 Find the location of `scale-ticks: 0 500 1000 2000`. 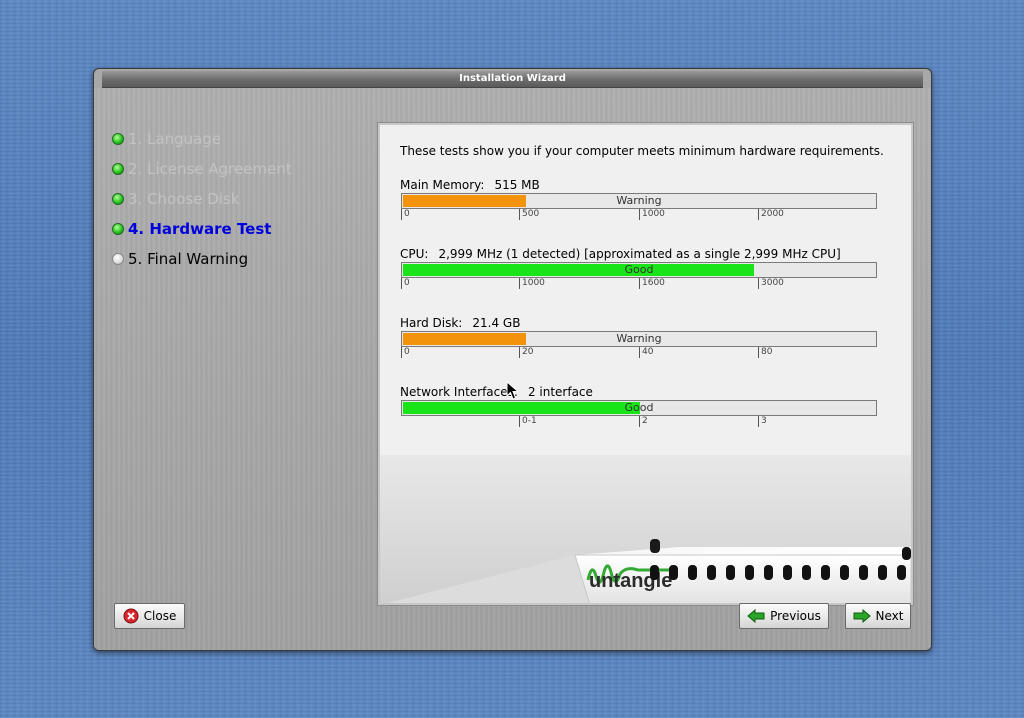

scale-ticks: 0 500 1000 2000 is located at coordinates (639, 215).